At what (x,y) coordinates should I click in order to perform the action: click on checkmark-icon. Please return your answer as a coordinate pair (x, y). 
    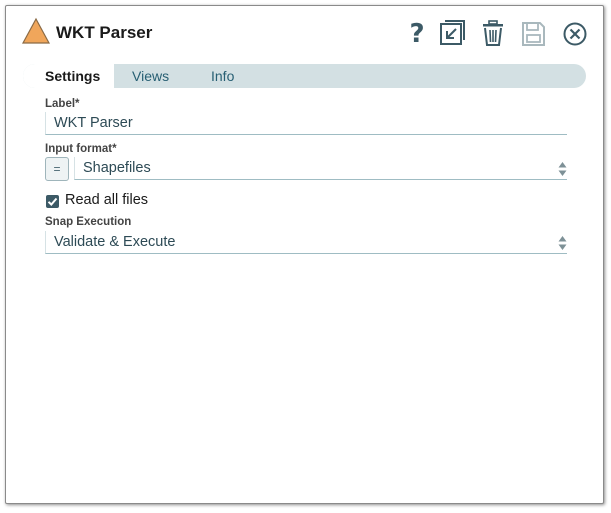
    Looking at the image, I should click on (52, 201).